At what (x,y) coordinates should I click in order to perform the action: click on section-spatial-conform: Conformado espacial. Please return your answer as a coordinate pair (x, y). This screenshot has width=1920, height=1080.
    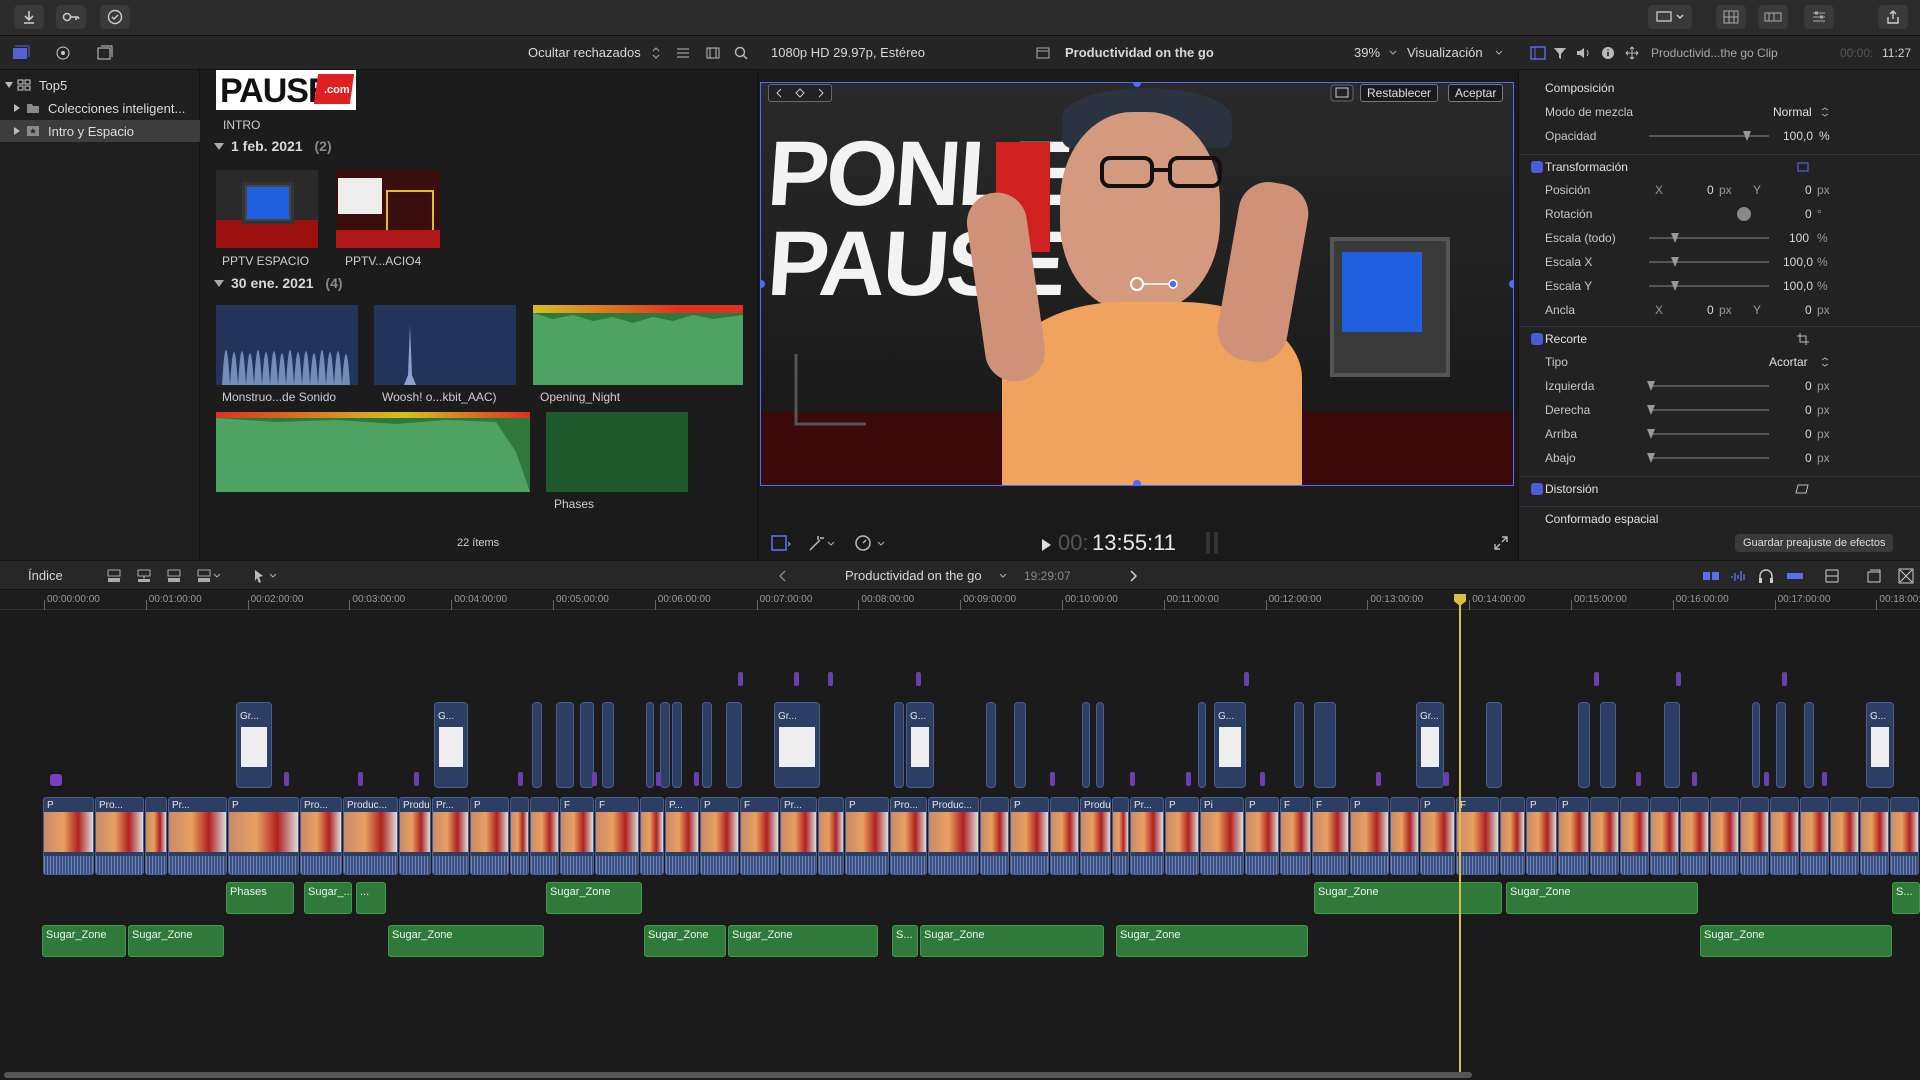
    Looking at the image, I should click on (1601, 519).